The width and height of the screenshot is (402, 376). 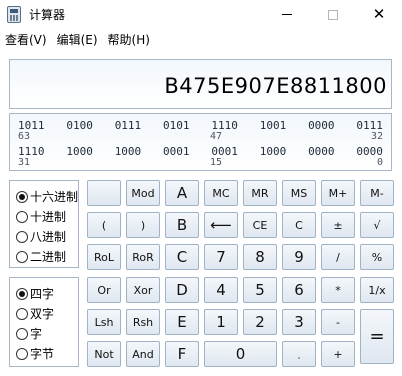 I want to click on key-3: 3, so click(x=299, y=322).